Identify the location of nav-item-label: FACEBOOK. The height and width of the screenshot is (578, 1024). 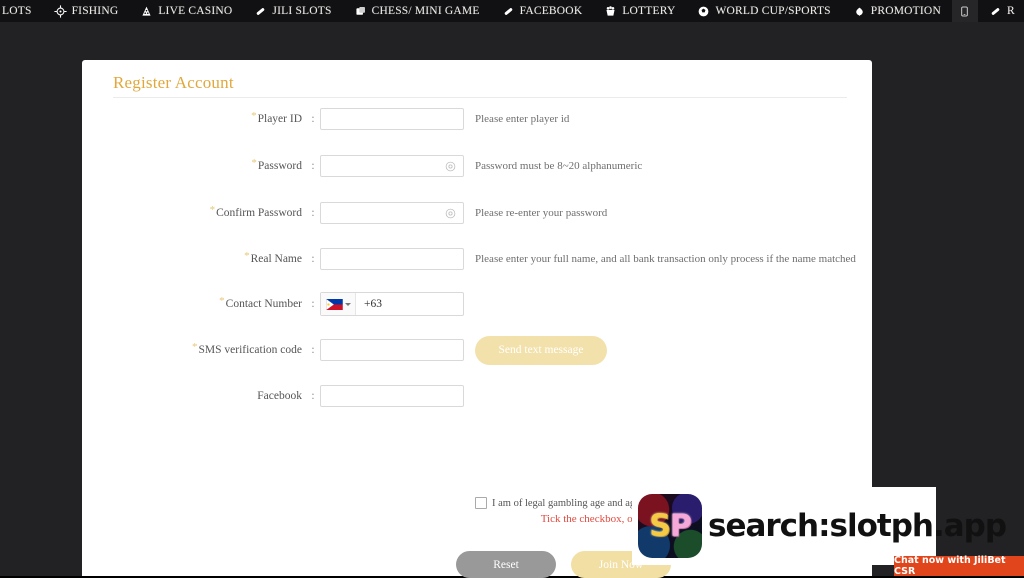
(551, 11).